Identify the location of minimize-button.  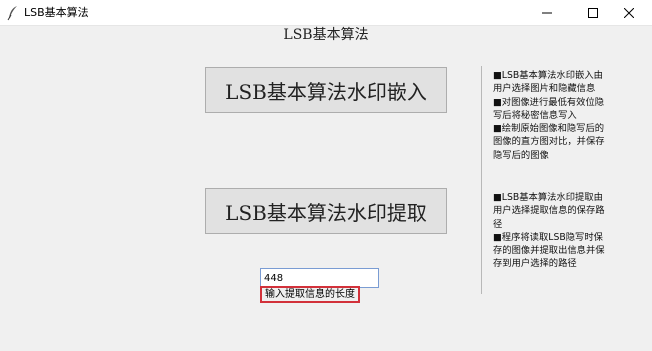
(547, 13).